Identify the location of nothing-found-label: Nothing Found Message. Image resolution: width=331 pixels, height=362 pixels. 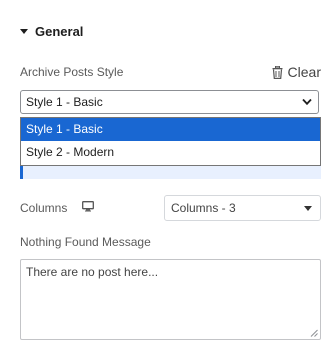
(85, 242).